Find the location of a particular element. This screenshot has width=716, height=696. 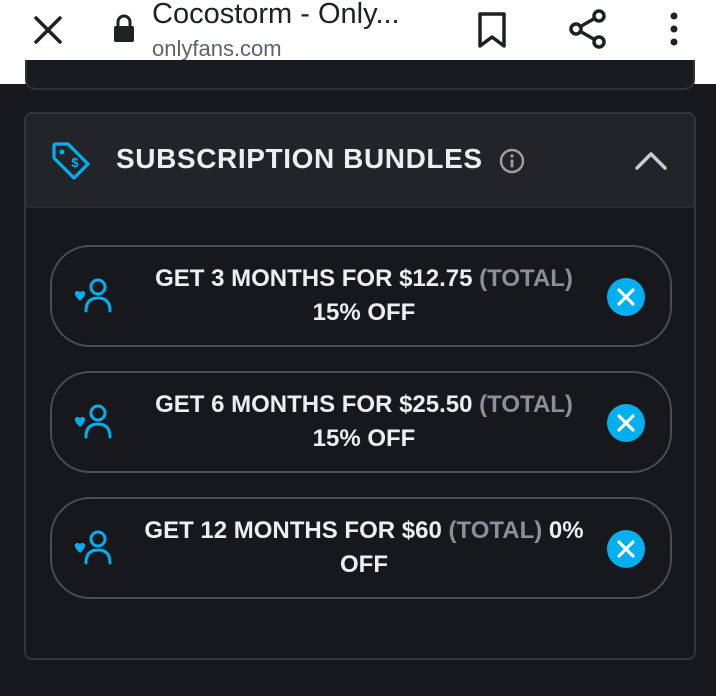

bundle-offer: GET 3 MONTHS FOR $12.75 is located at coordinates (314, 278).